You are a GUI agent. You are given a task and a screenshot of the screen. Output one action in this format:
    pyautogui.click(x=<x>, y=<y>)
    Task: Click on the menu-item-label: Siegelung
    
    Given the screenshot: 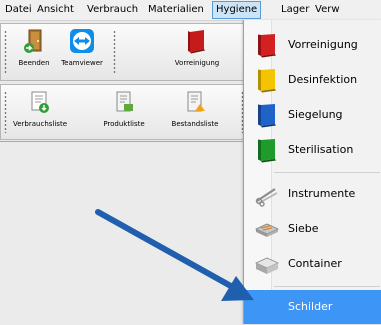 What is the action you would take?
    pyautogui.click(x=315, y=114)
    